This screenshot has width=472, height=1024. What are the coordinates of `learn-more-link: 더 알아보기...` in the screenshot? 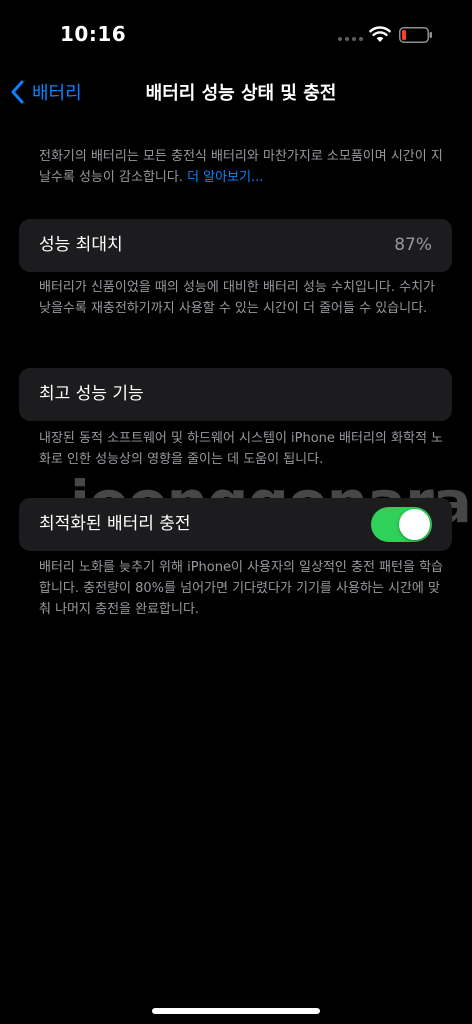 It's located at (225, 177).